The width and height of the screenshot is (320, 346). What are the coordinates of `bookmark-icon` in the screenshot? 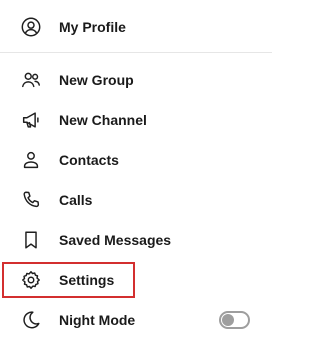 It's located at (31, 240).